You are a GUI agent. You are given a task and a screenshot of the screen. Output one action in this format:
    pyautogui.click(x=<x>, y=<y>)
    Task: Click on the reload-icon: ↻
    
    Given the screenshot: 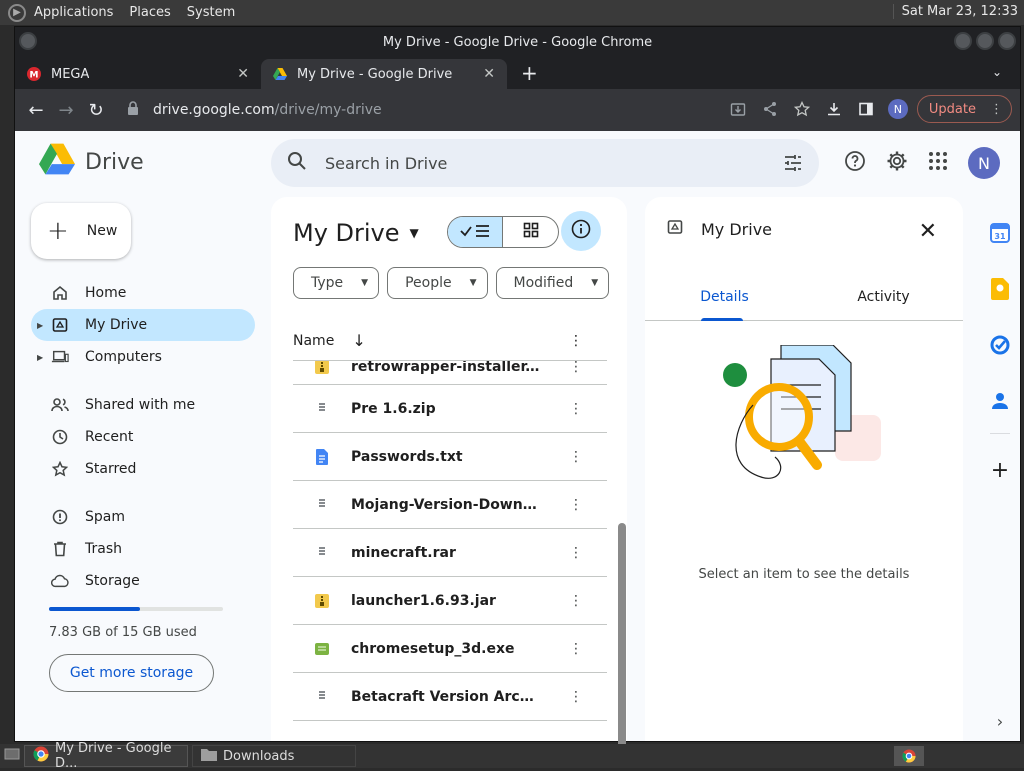 What is the action you would take?
    pyautogui.click(x=96, y=110)
    